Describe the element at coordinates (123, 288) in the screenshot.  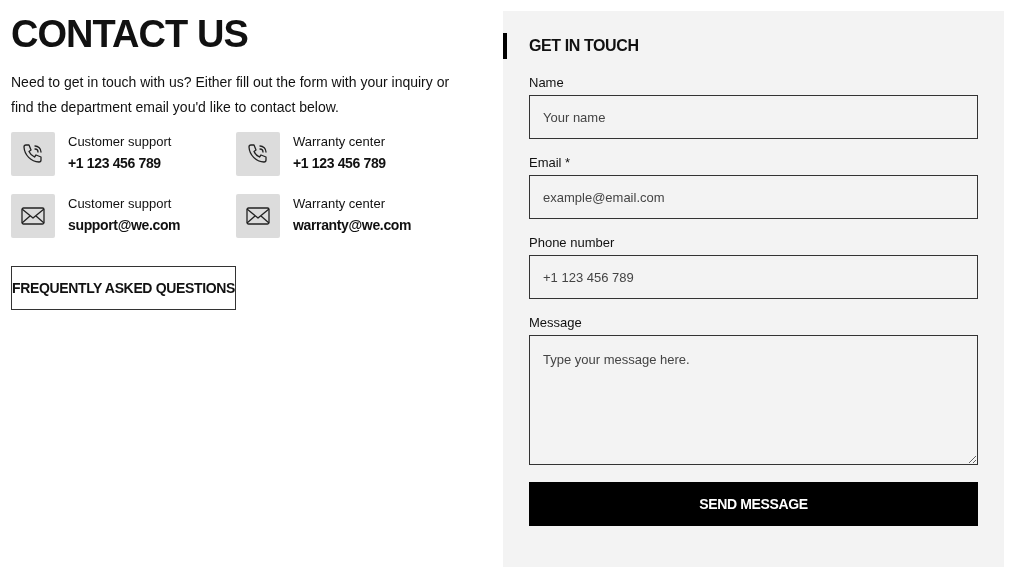
I see `faq-button: FREQUENTLY ASKED QUESTIONS` at that location.